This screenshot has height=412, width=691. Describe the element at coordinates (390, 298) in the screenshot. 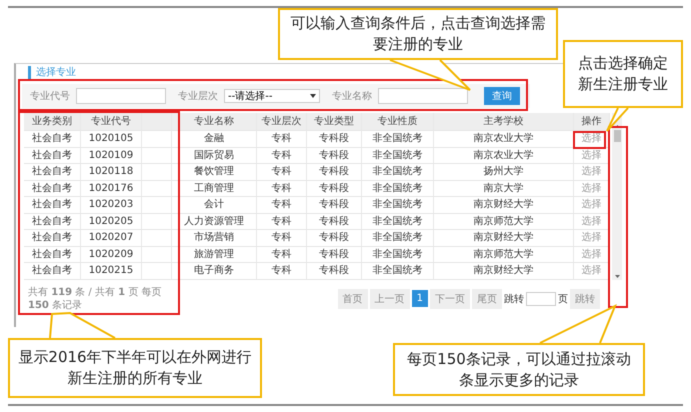

I see `page-button: 上一页` at that location.